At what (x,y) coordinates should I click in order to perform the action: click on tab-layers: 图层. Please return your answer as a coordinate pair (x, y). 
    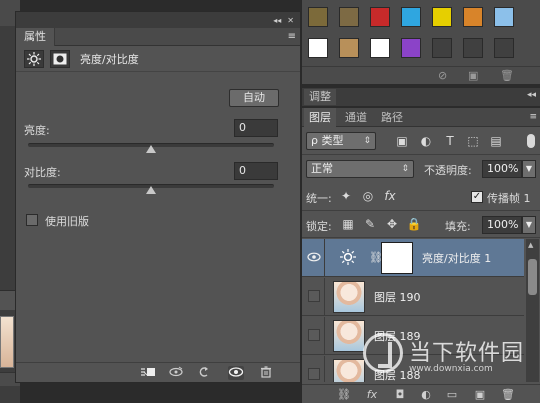
    Looking at the image, I should click on (320, 117).